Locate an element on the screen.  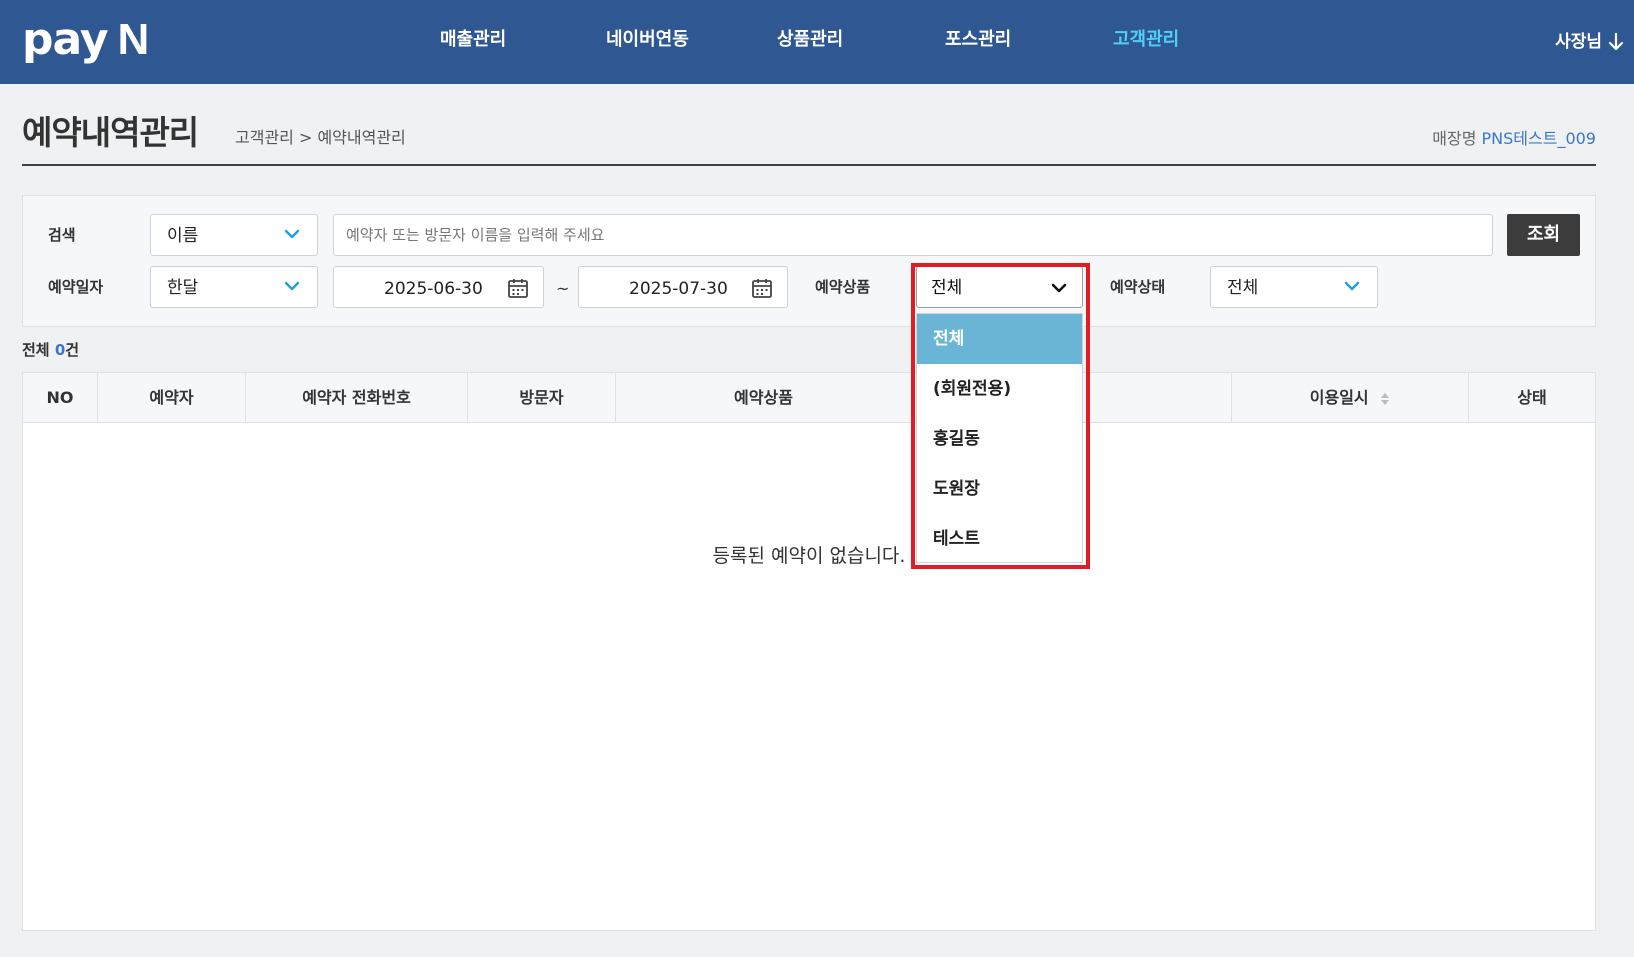
total-count-value: 0 is located at coordinates (60, 350).